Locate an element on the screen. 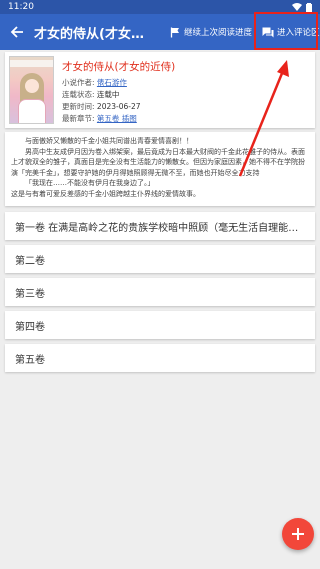 This screenshot has height=569, width=320. continue-reading-button: 继续上次阅读进度 is located at coordinates (211, 32).